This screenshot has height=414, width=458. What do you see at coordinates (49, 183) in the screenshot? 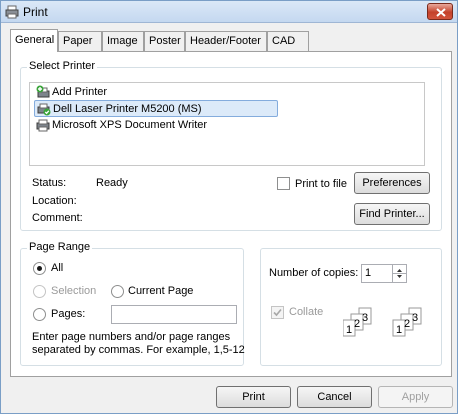
I see `status-label: Status:` at bounding box center [49, 183].